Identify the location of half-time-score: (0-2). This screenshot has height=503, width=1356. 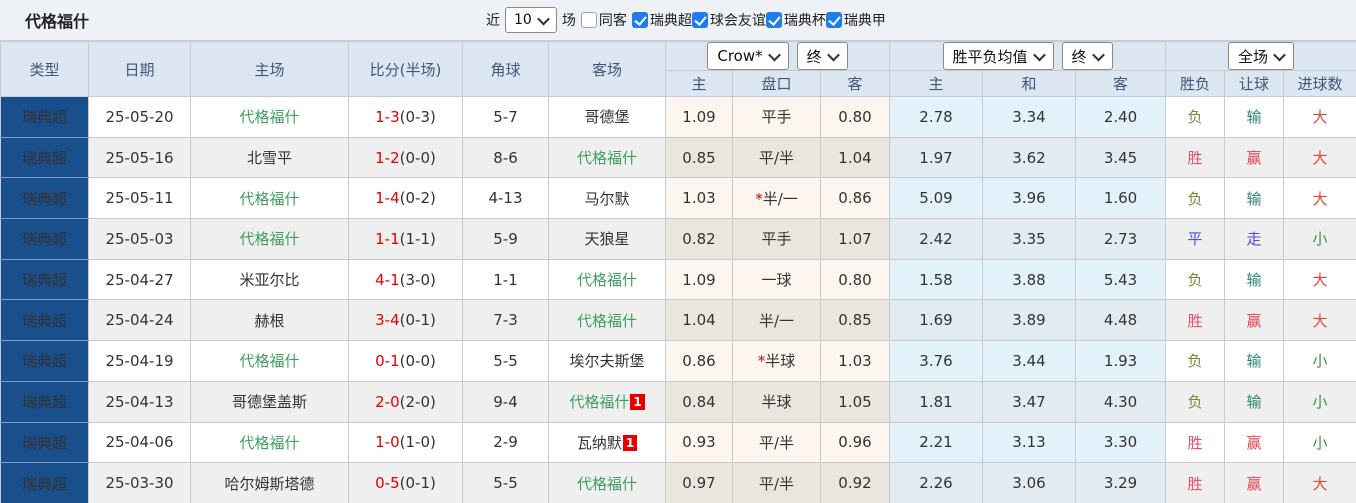
(417, 198).